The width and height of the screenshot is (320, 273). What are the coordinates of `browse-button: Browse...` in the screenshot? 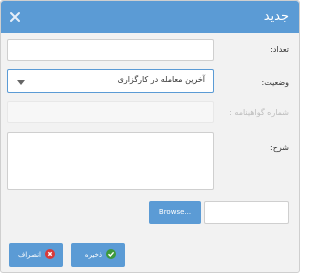 It's located at (175, 212).